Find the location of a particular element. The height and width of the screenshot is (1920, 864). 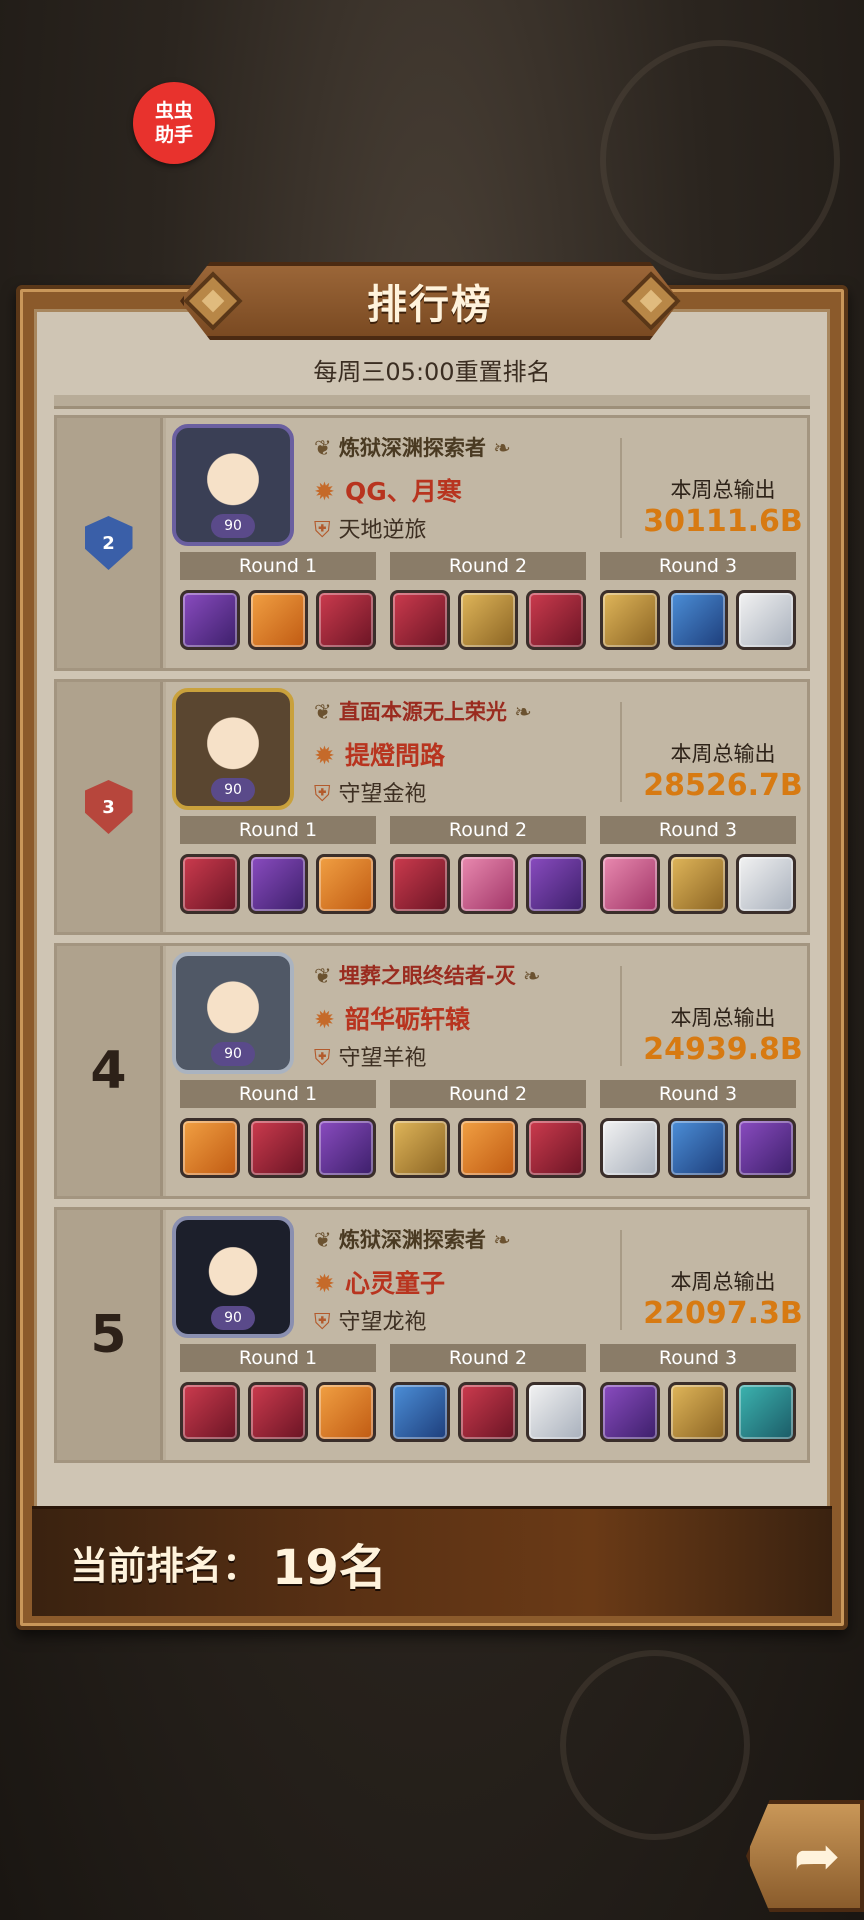

player-guild: ⛨ 守望龙袍 is located at coordinates (370, 1320).